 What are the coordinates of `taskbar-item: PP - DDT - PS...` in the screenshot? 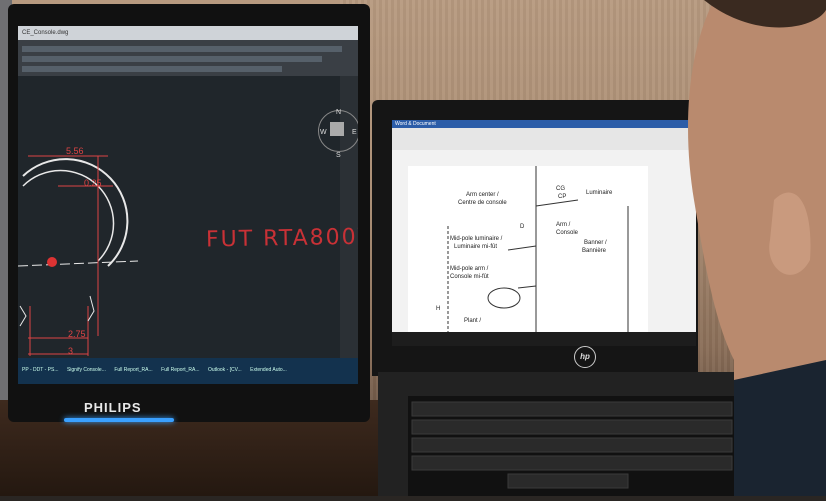 It's located at (40, 370).